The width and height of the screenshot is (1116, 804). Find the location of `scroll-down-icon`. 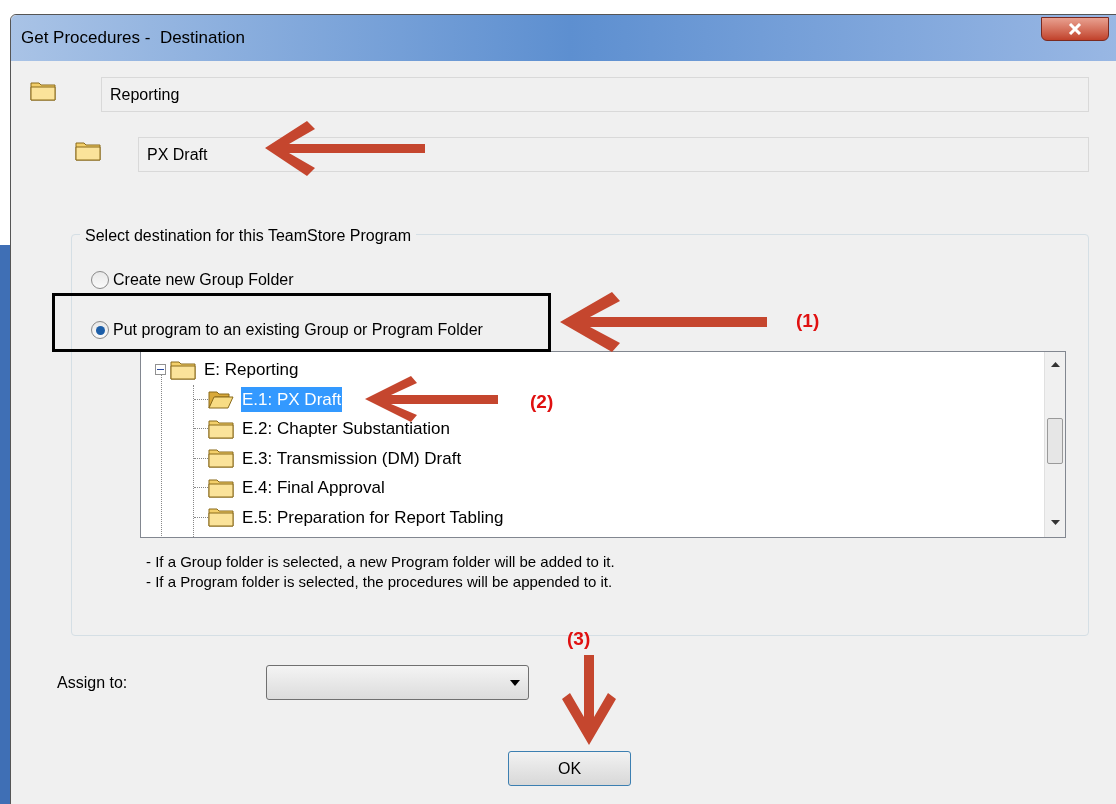

scroll-down-icon is located at coordinates (1055, 522).